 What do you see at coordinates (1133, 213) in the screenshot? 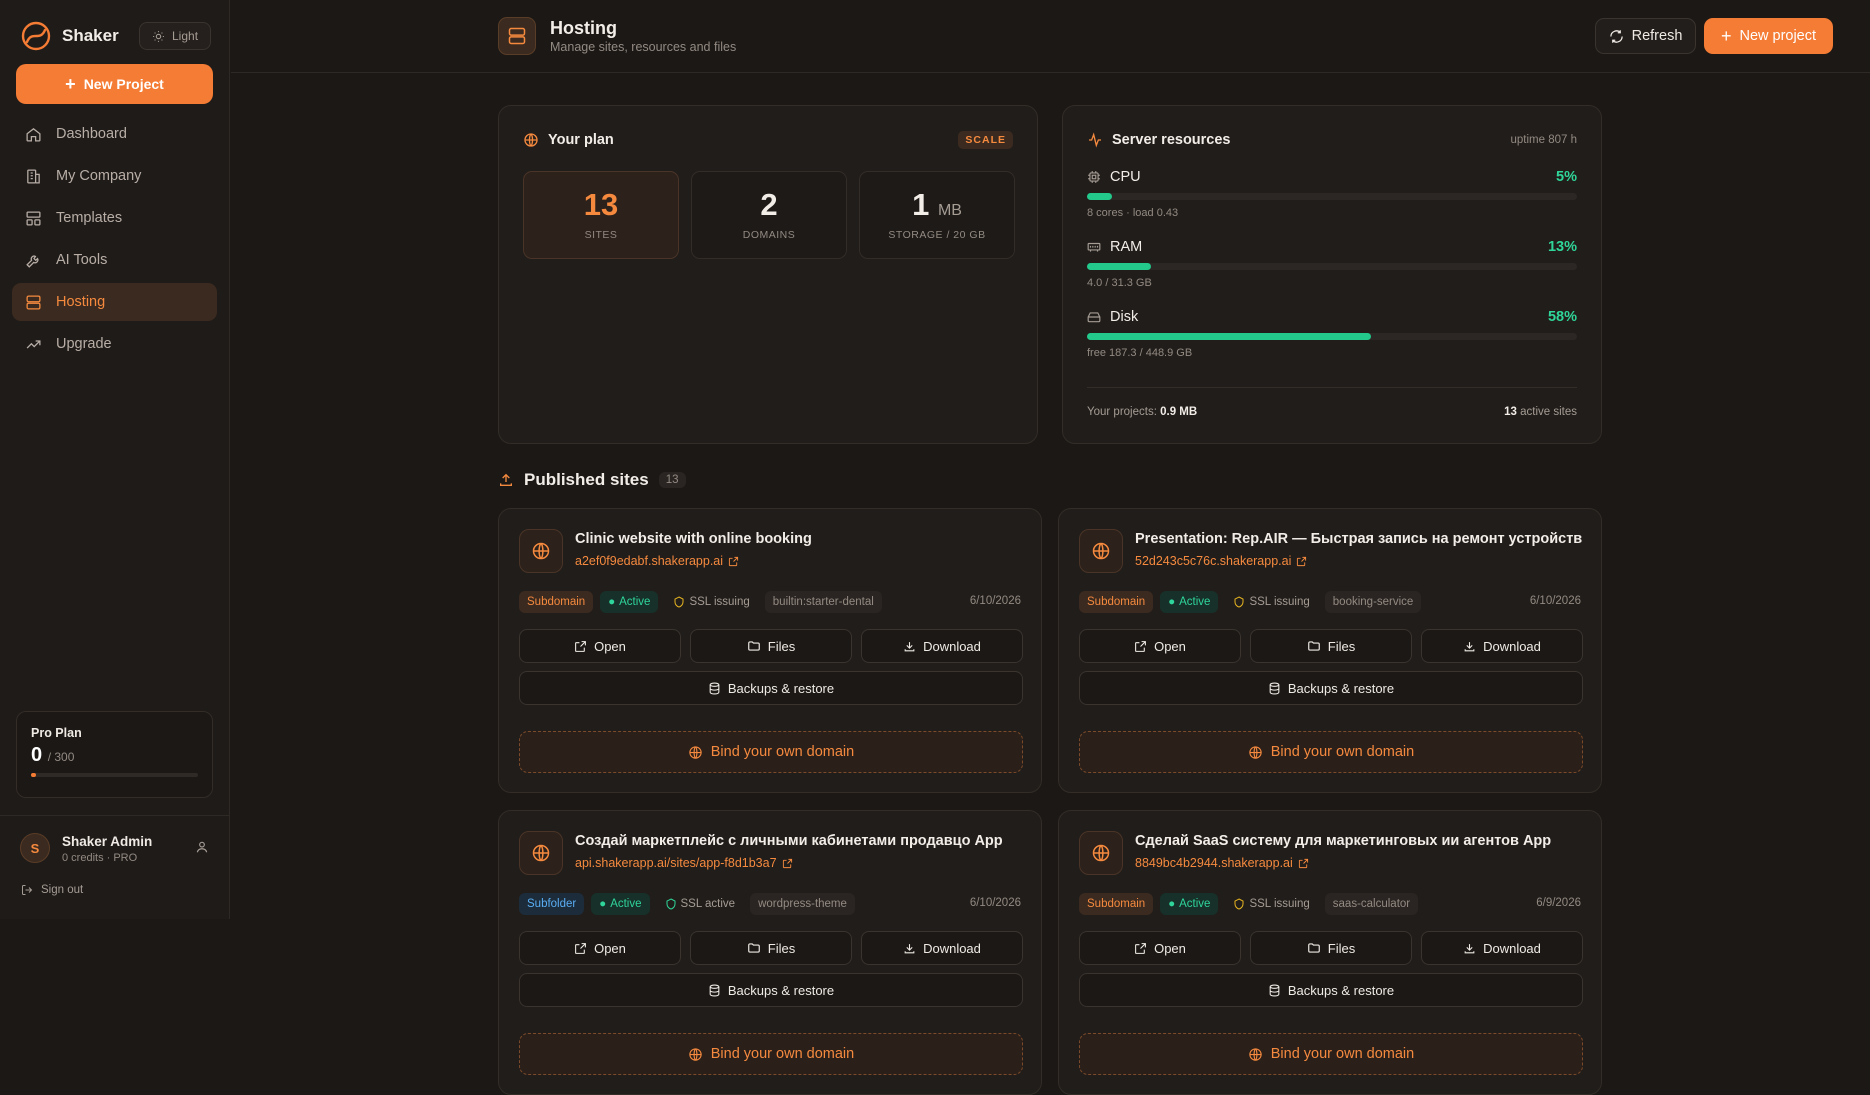
I see `resource-detail: 8 cores · load 0.43` at bounding box center [1133, 213].